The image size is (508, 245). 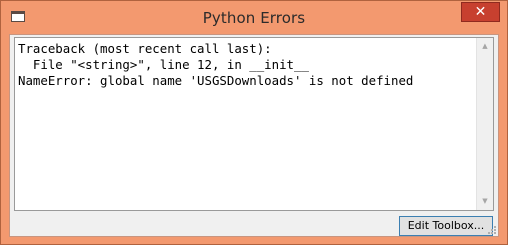 I want to click on resize-grip-icon, so click(x=492, y=230).